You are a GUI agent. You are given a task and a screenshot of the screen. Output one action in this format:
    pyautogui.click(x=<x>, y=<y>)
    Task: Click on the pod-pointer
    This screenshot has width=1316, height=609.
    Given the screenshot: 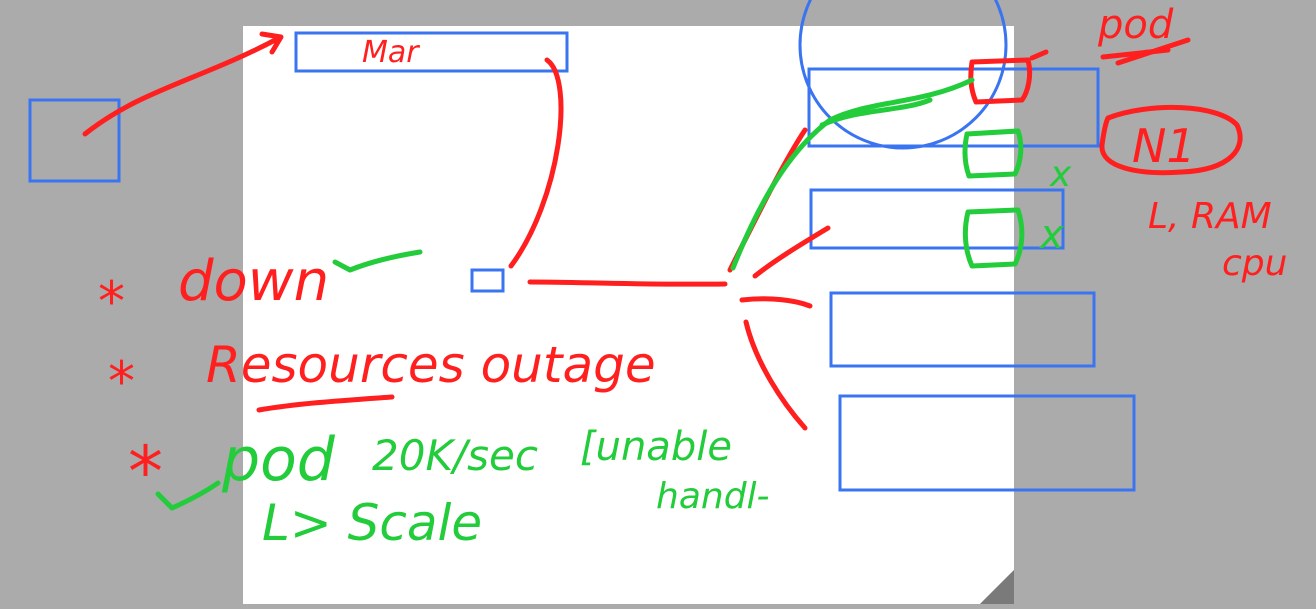 What is the action you would take?
    pyautogui.click(x=1039, y=55)
    